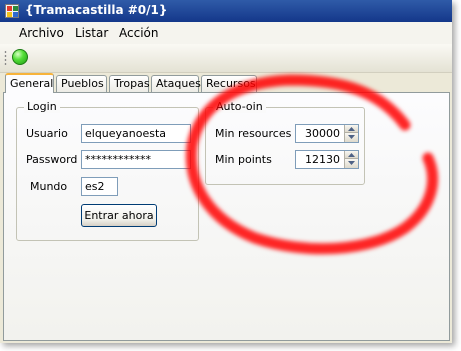 This screenshot has height=351, width=461. What do you see at coordinates (52, 159) in the screenshot?
I see `password-label: Password` at bounding box center [52, 159].